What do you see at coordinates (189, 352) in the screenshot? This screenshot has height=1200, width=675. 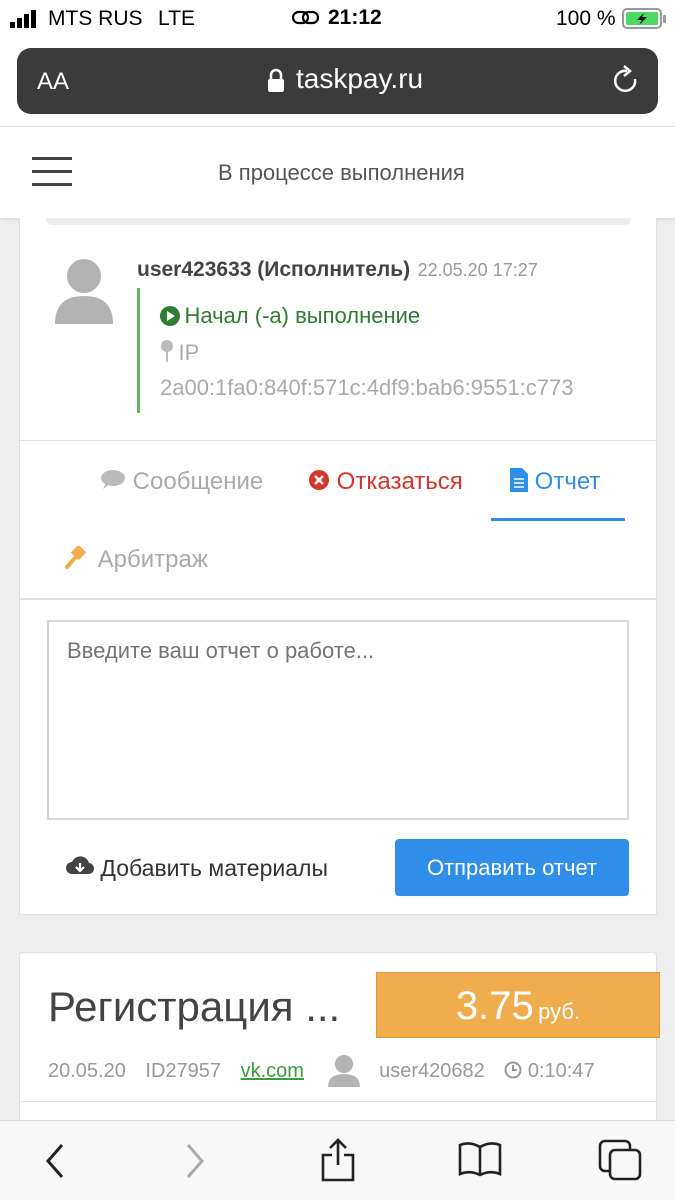 I see `ip-label: IP` at bounding box center [189, 352].